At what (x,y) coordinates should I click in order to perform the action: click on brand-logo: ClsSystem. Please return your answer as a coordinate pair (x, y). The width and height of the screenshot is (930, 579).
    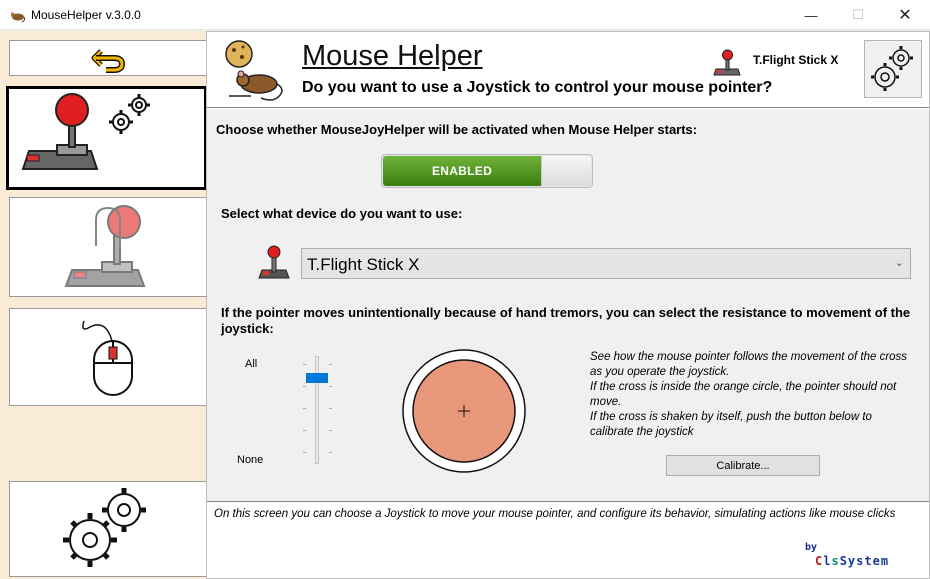
    Looking at the image, I should click on (852, 561).